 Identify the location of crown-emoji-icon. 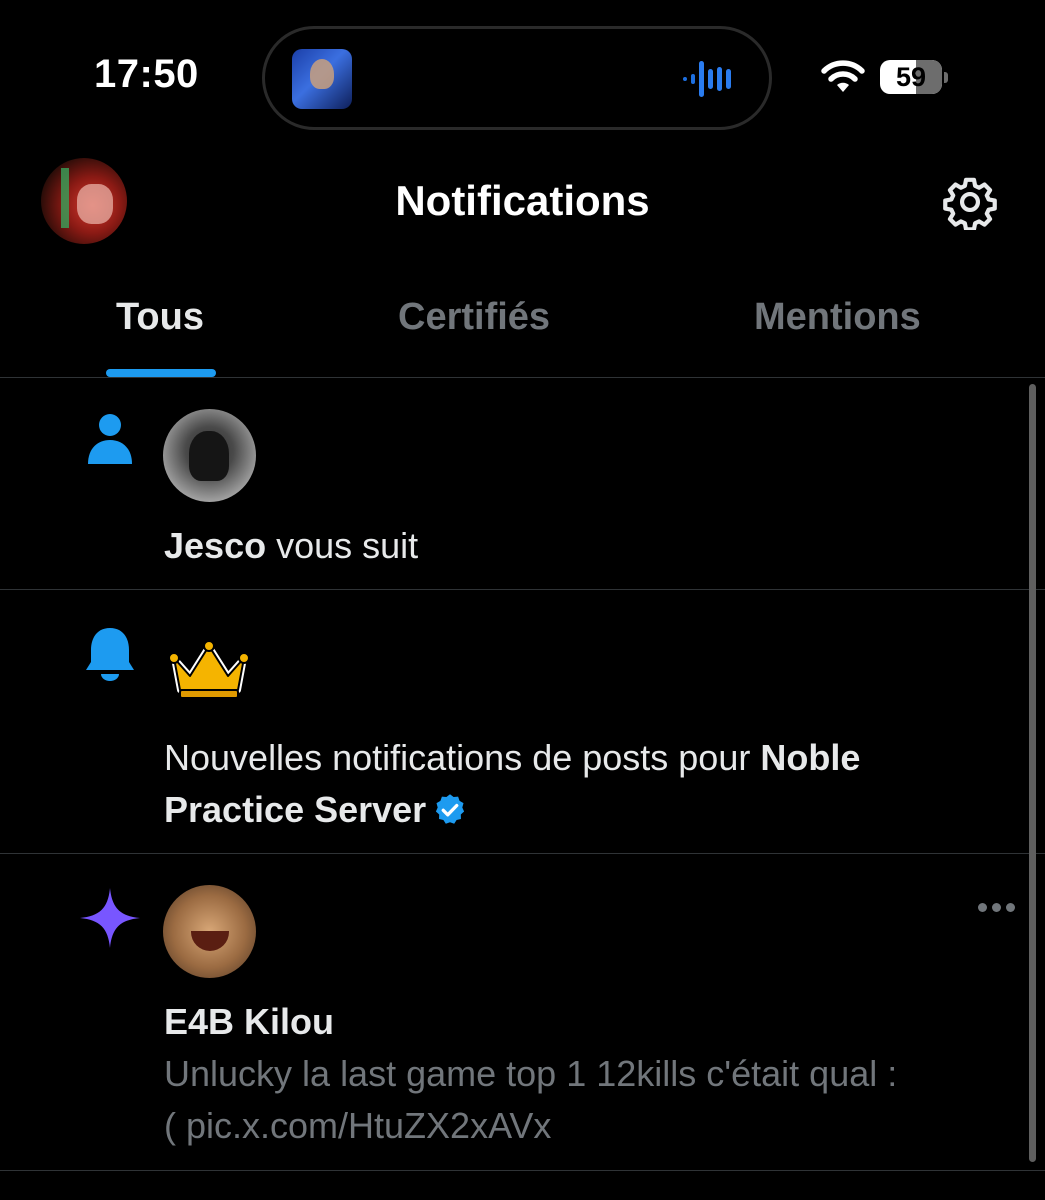
(209, 669).